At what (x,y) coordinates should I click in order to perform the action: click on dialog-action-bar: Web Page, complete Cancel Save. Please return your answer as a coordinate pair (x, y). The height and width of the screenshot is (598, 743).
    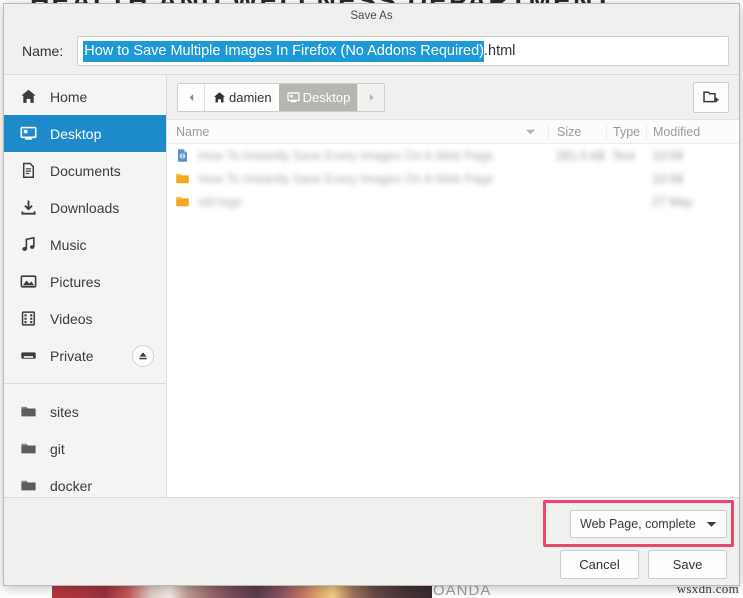
    Looking at the image, I should click on (371, 541).